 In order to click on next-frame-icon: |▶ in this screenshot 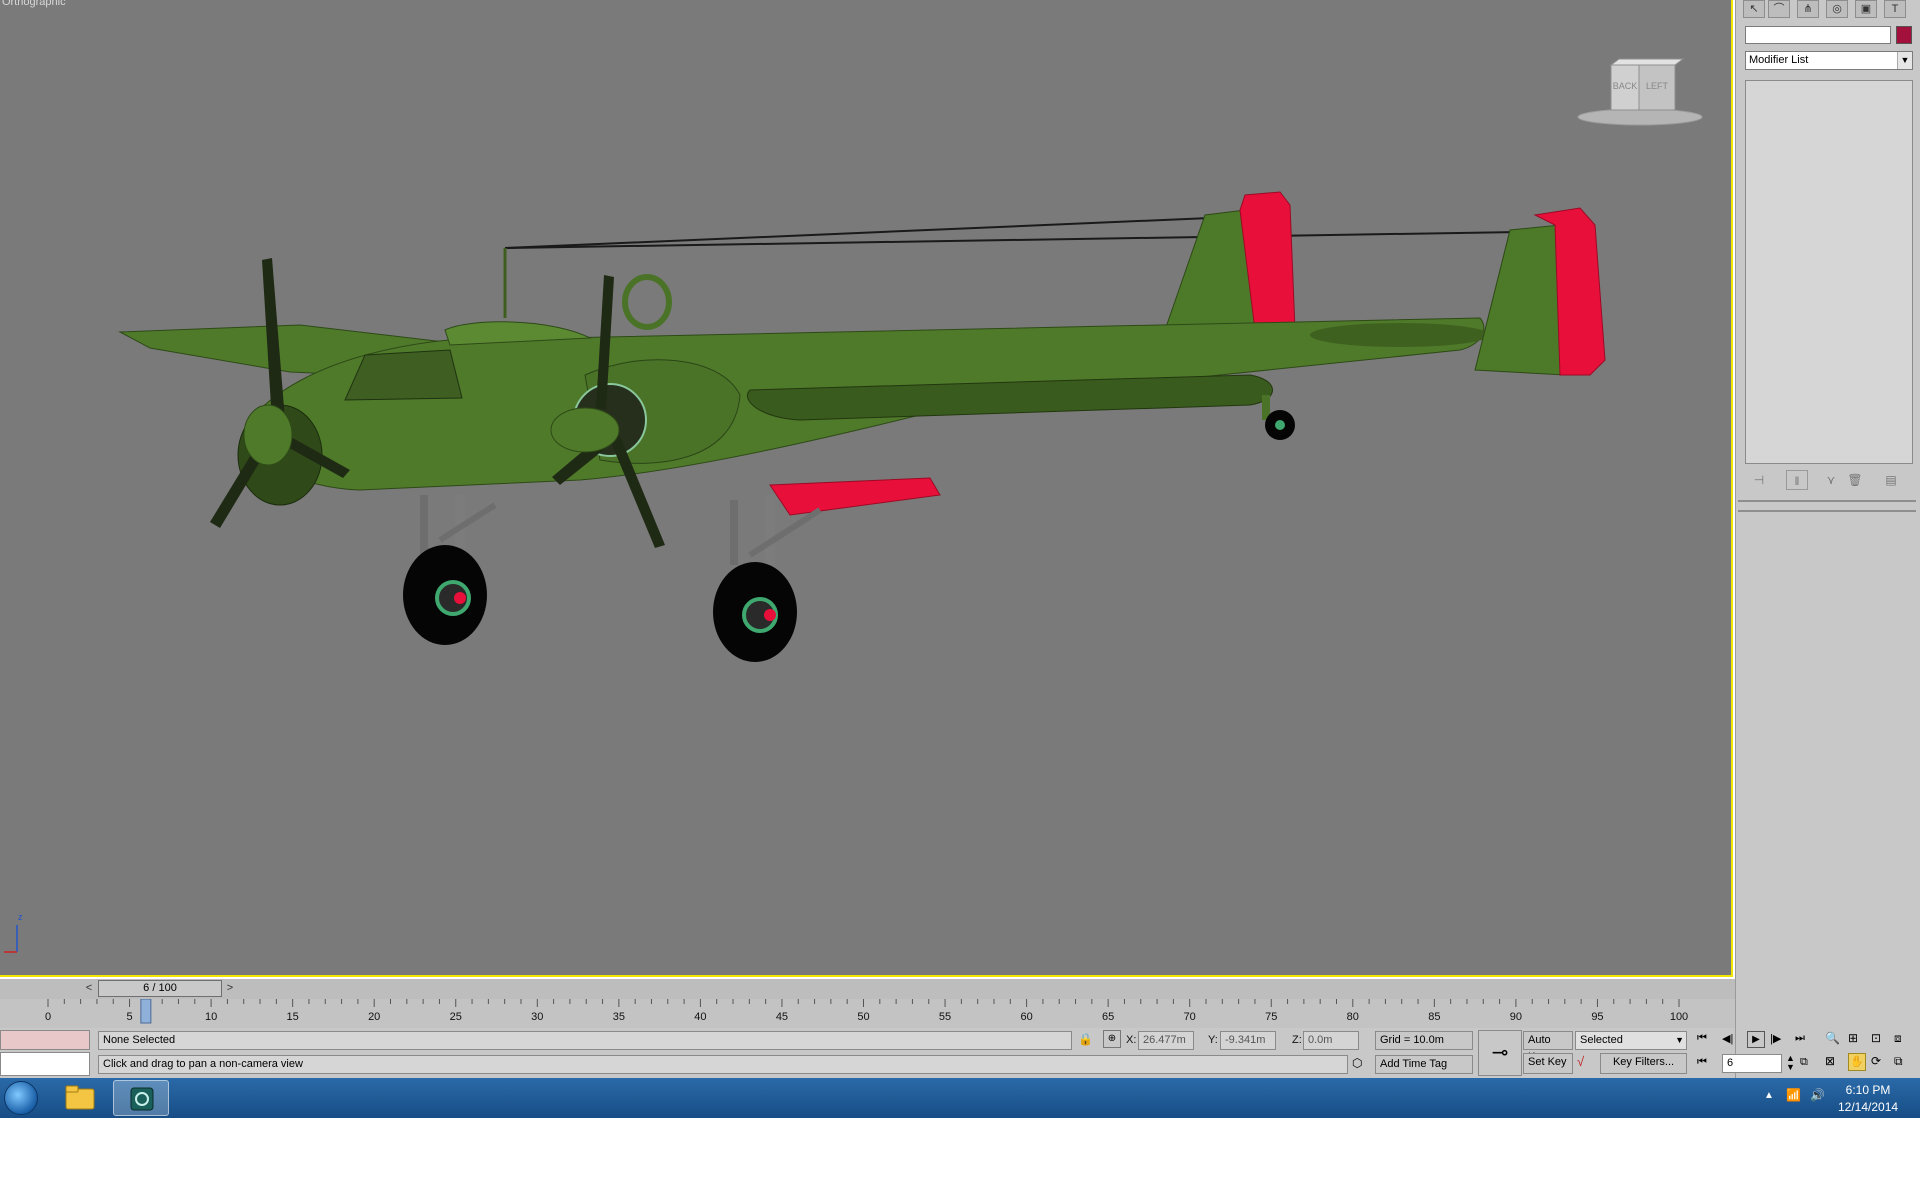, I will do `click(1775, 1038)`.